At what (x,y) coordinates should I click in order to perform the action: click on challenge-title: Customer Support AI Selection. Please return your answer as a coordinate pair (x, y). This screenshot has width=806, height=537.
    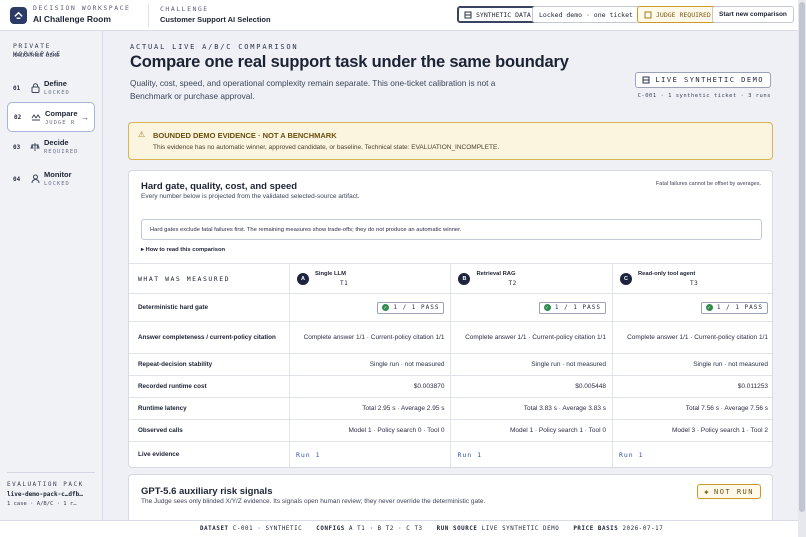
    Looking at the image, I should click on (215, 19).